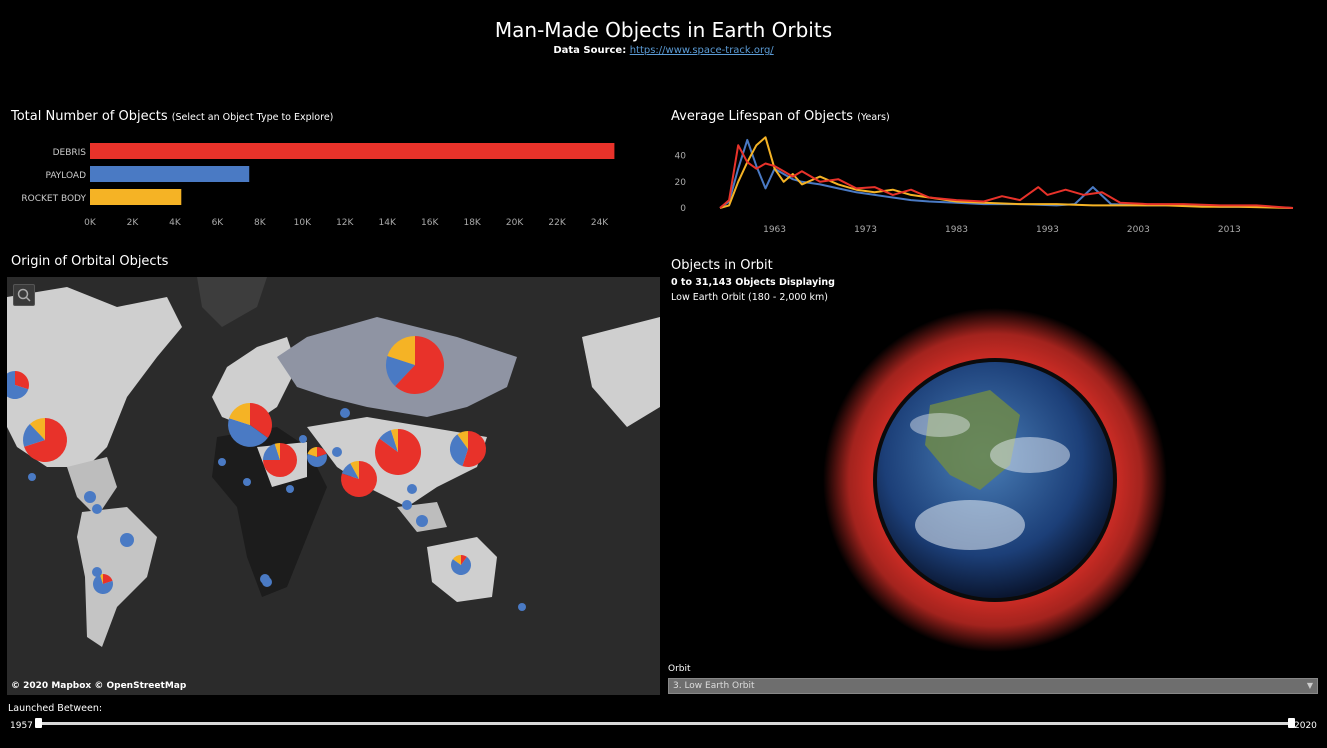 The image size is (1327, 748). I want to click on map-search-button, so click(24, 295).